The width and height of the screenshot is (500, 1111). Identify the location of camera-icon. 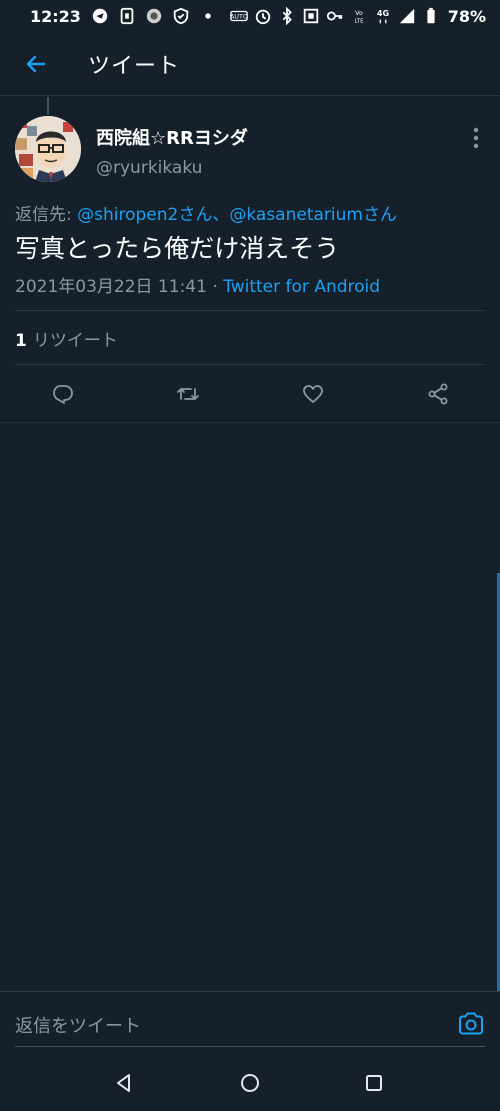
(471, 1023).